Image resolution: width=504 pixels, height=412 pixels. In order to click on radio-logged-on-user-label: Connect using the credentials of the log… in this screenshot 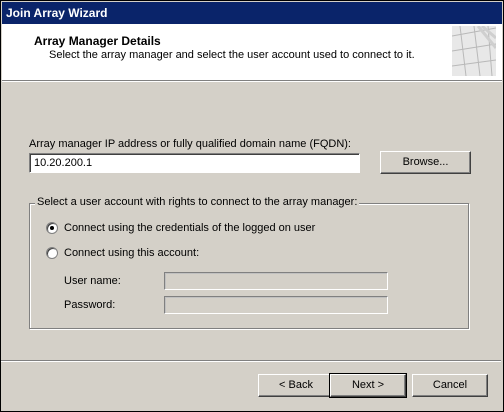, I will do `click(189, 228)`.